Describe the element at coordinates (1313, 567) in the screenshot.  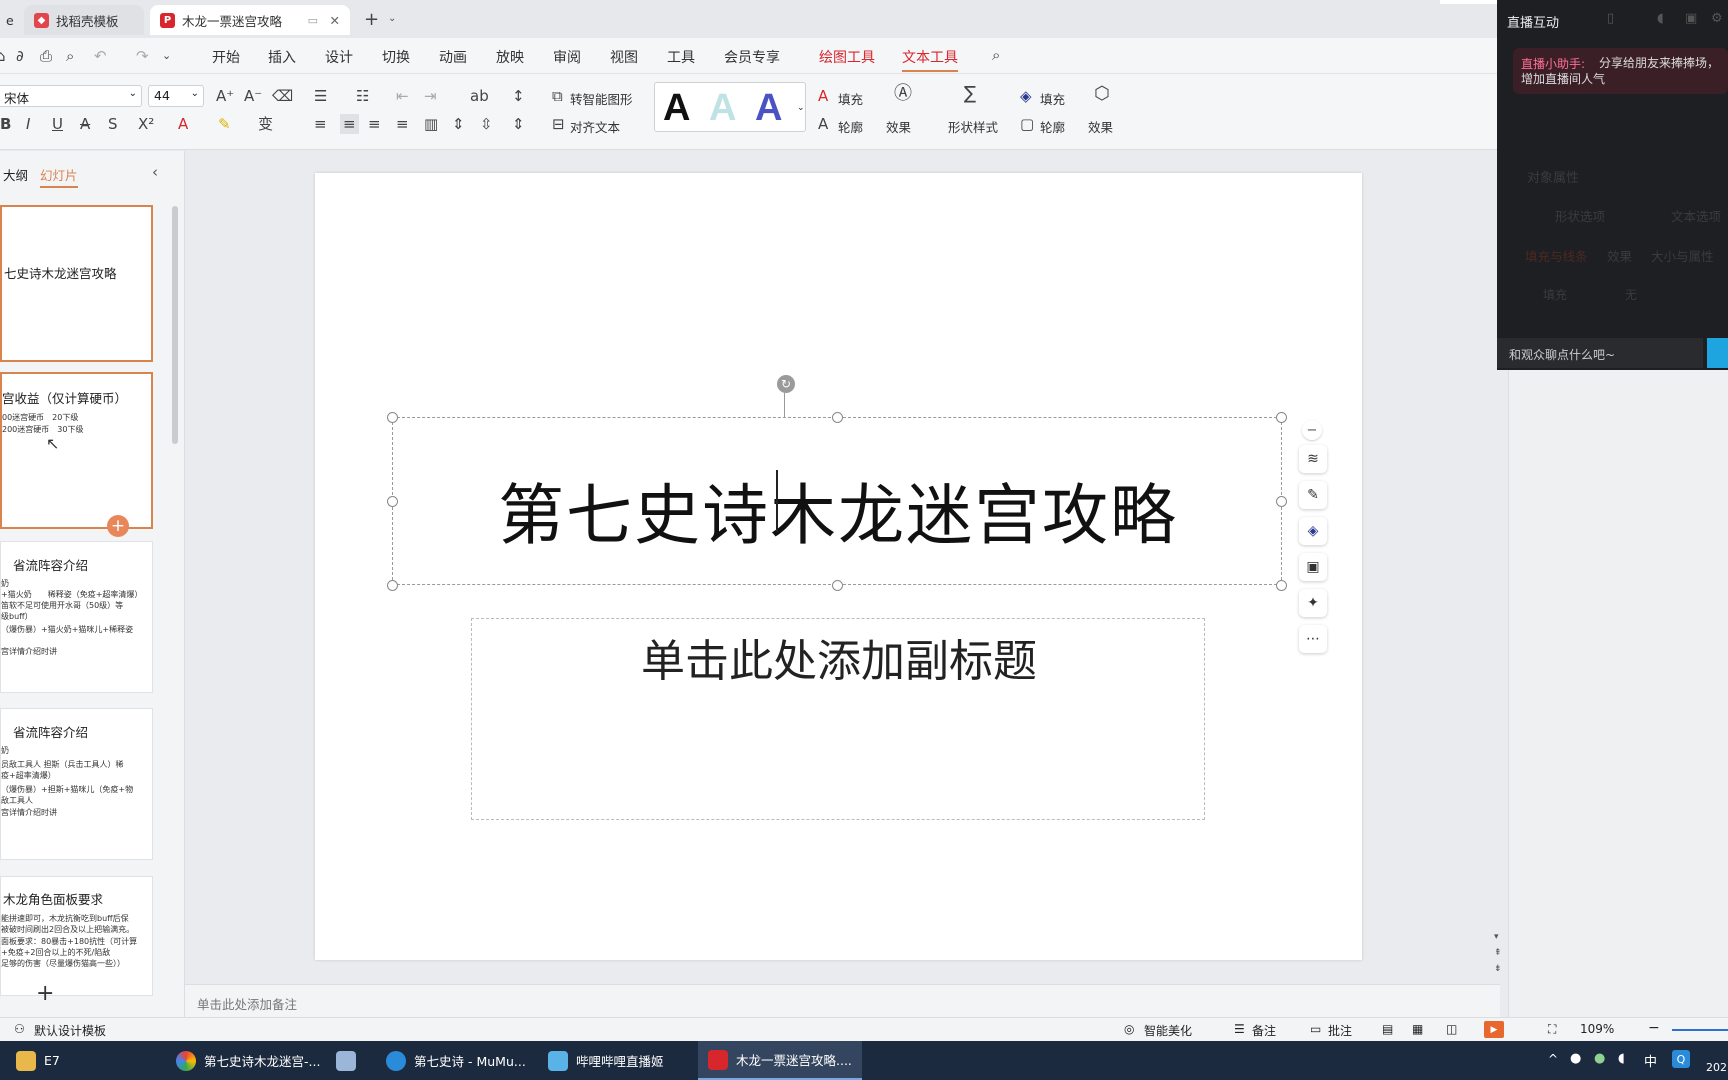
I see `frame-icon: ▣` at that location.